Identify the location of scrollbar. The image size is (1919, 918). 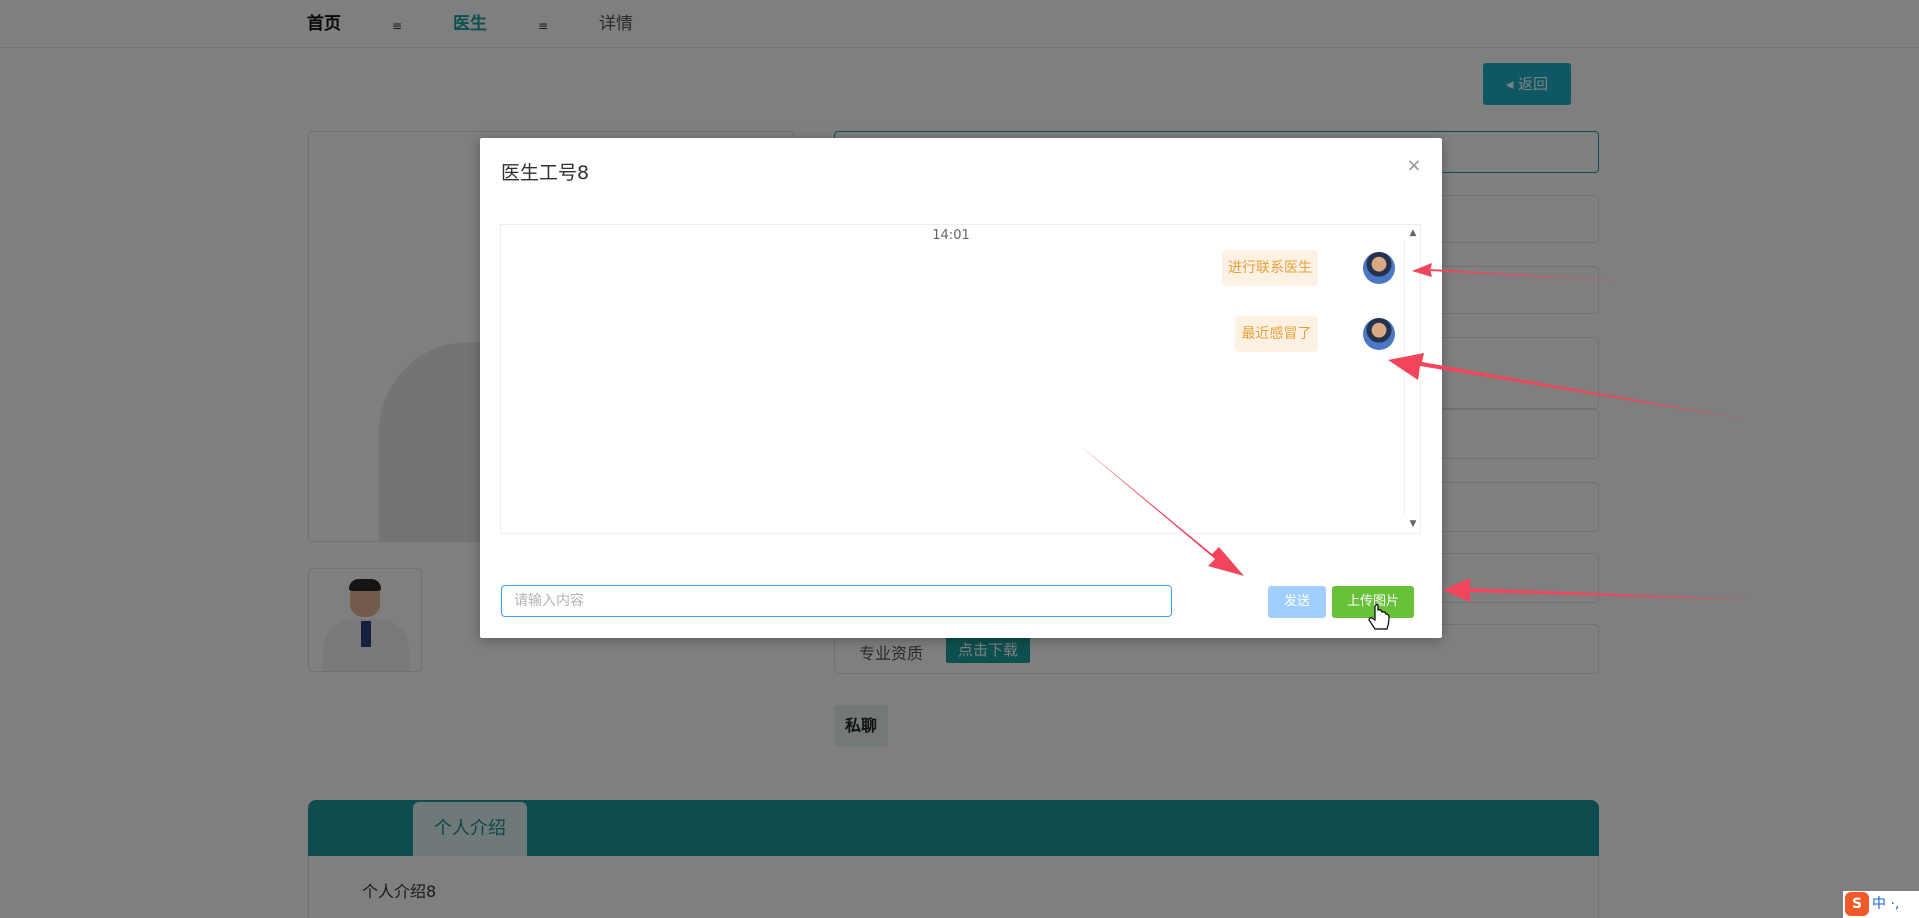
(1412, 378).